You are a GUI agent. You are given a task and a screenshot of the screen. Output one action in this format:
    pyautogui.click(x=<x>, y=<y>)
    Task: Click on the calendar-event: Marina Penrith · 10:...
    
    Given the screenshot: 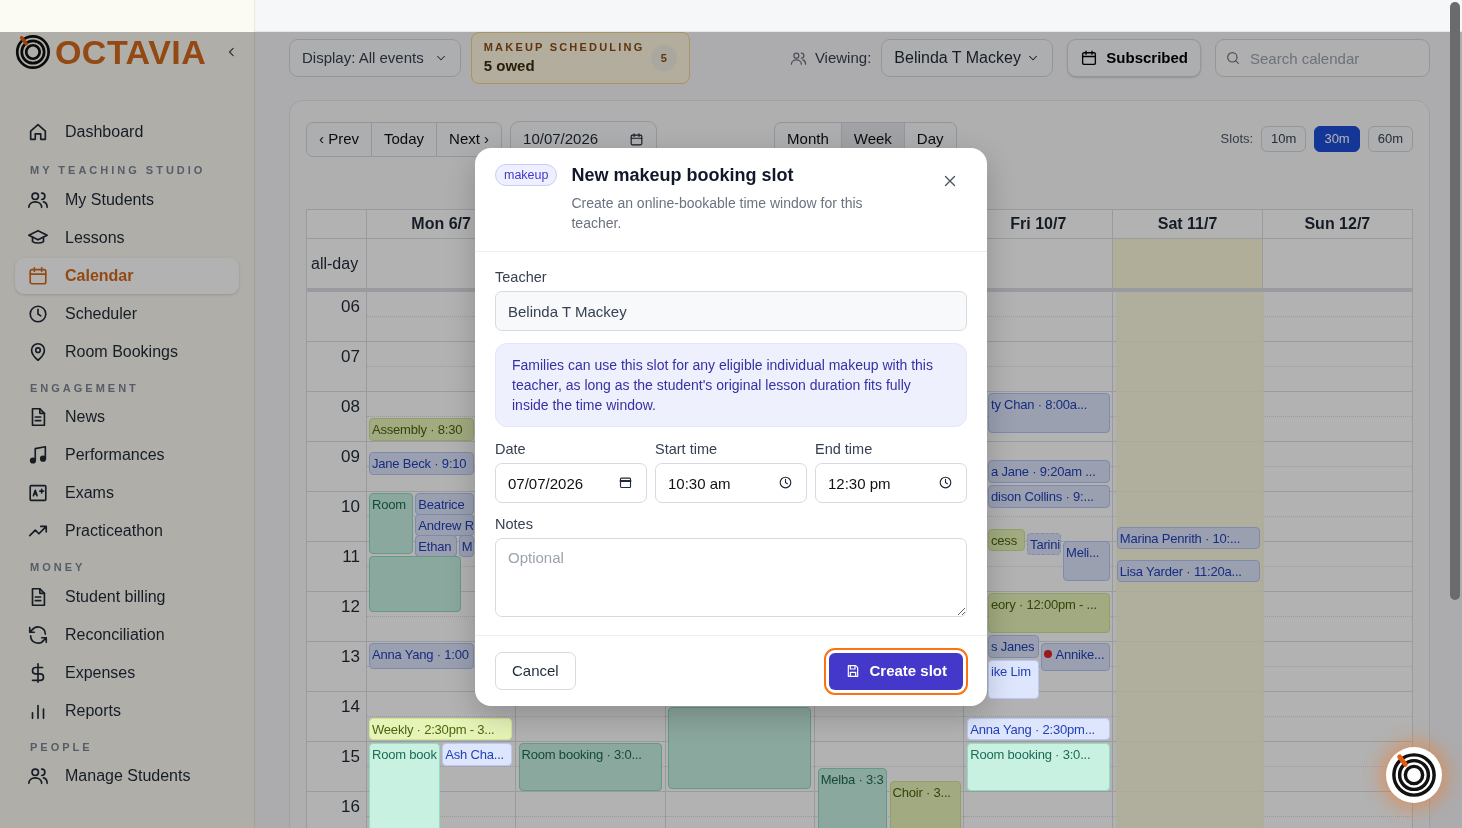 What is the action you would take?
    pyautogui.click(x=1188, y=538)
    